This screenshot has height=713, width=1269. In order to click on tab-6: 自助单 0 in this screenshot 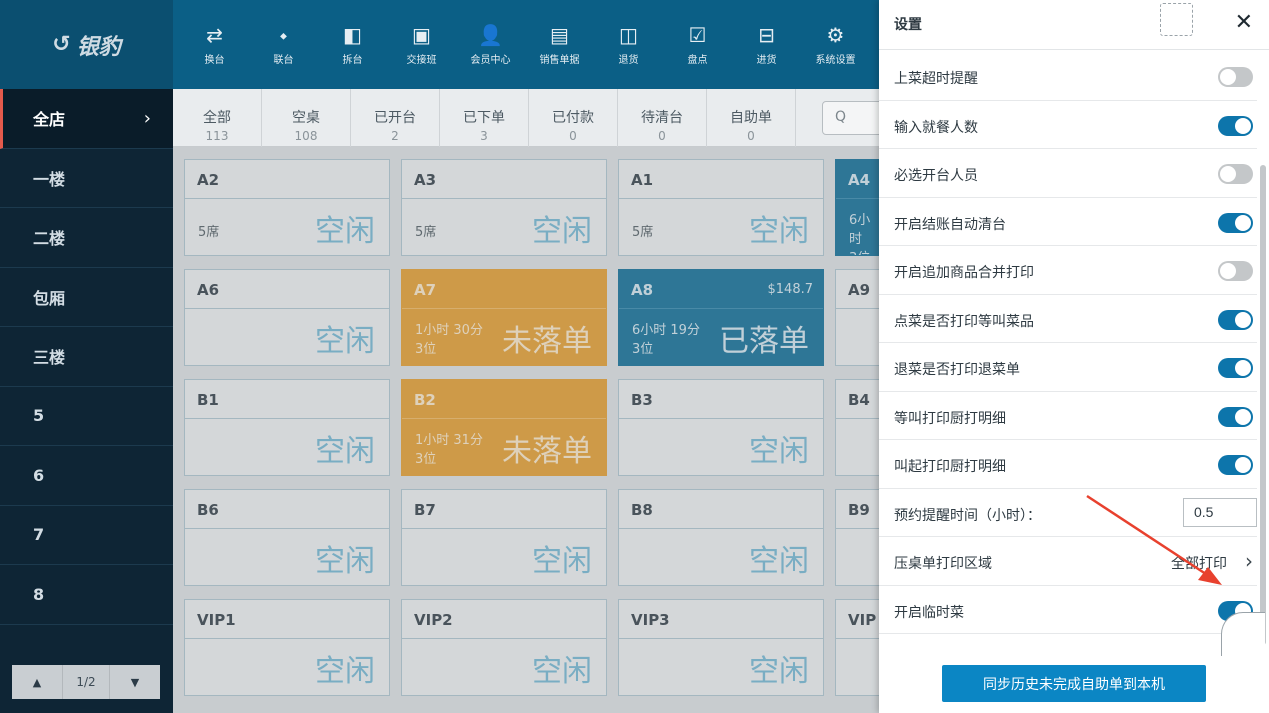, I will do `click(751, 118)`.